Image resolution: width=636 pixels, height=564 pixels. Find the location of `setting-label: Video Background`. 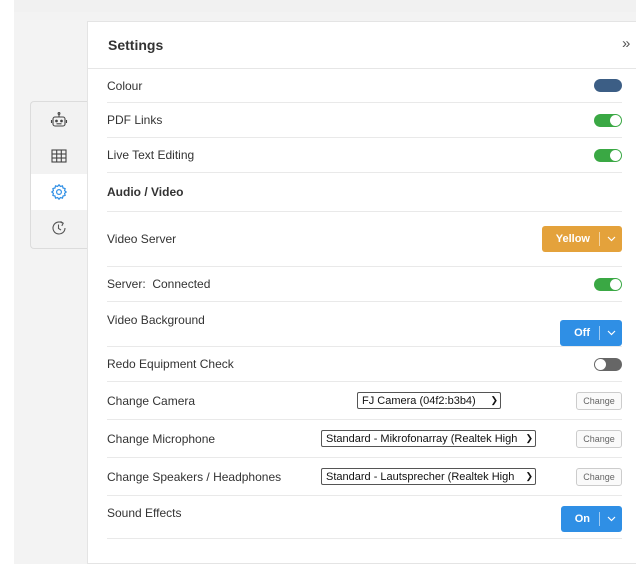

setting-label: Video Background is located at coordinates (156, 320).